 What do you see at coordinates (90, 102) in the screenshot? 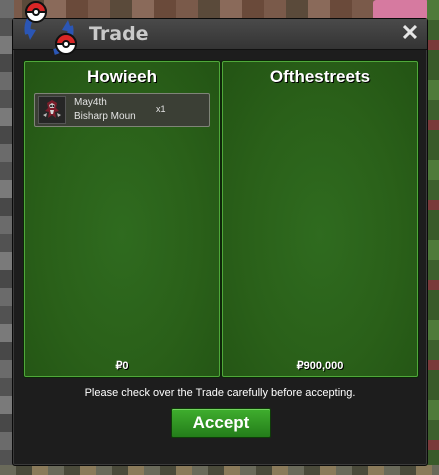
I see `item-nickname: May4th` at bounding box center [90, 102].